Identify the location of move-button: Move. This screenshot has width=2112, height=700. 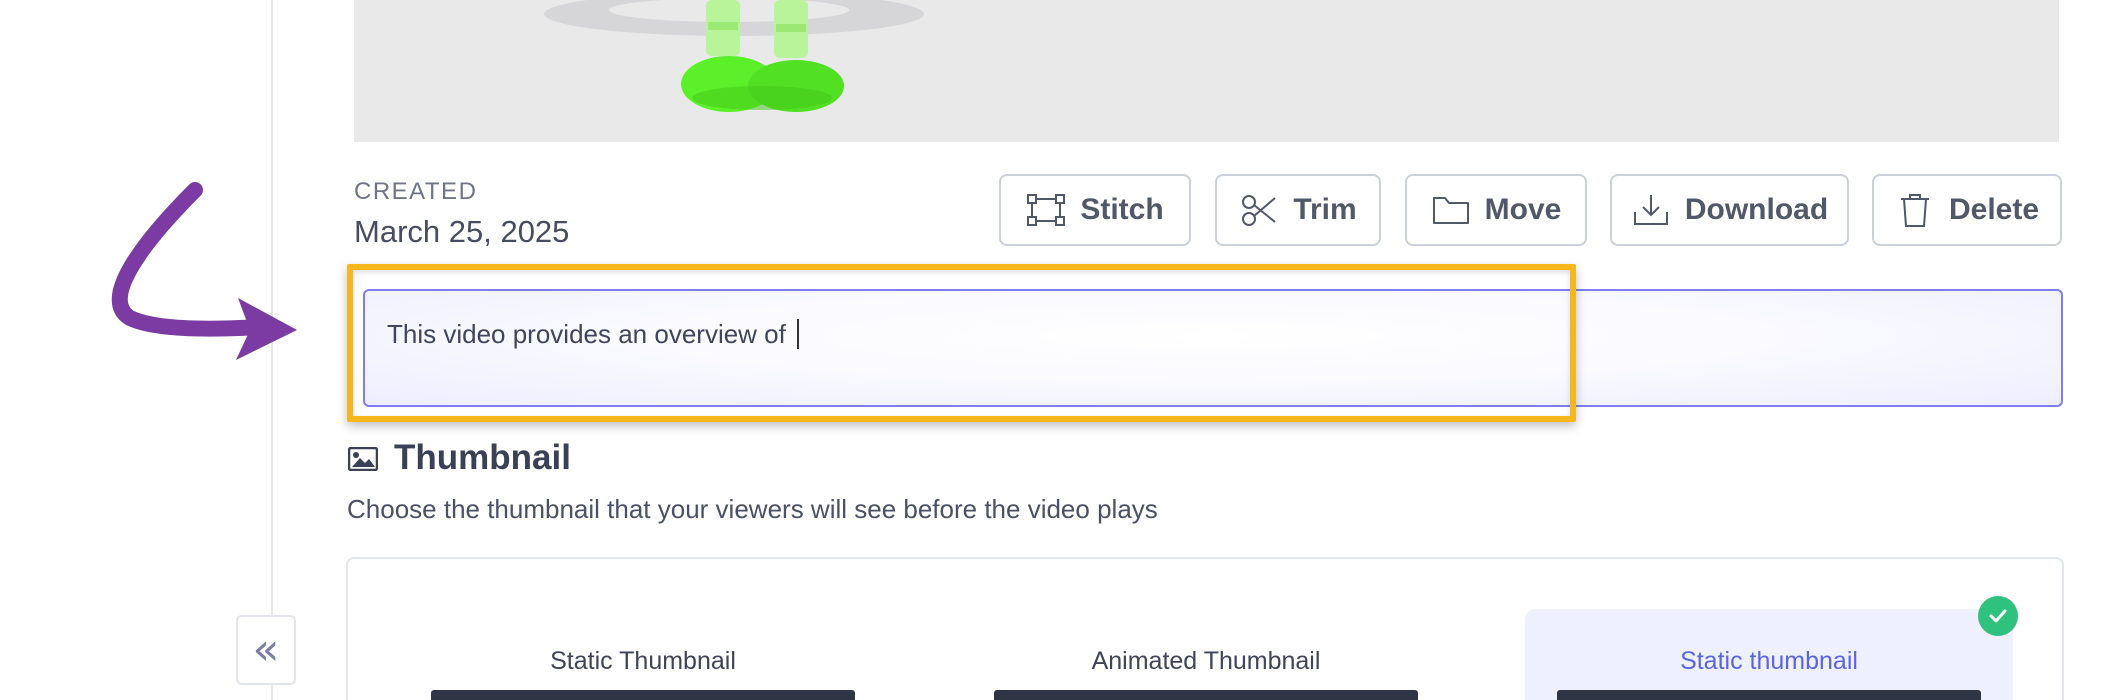
(1496, 210).